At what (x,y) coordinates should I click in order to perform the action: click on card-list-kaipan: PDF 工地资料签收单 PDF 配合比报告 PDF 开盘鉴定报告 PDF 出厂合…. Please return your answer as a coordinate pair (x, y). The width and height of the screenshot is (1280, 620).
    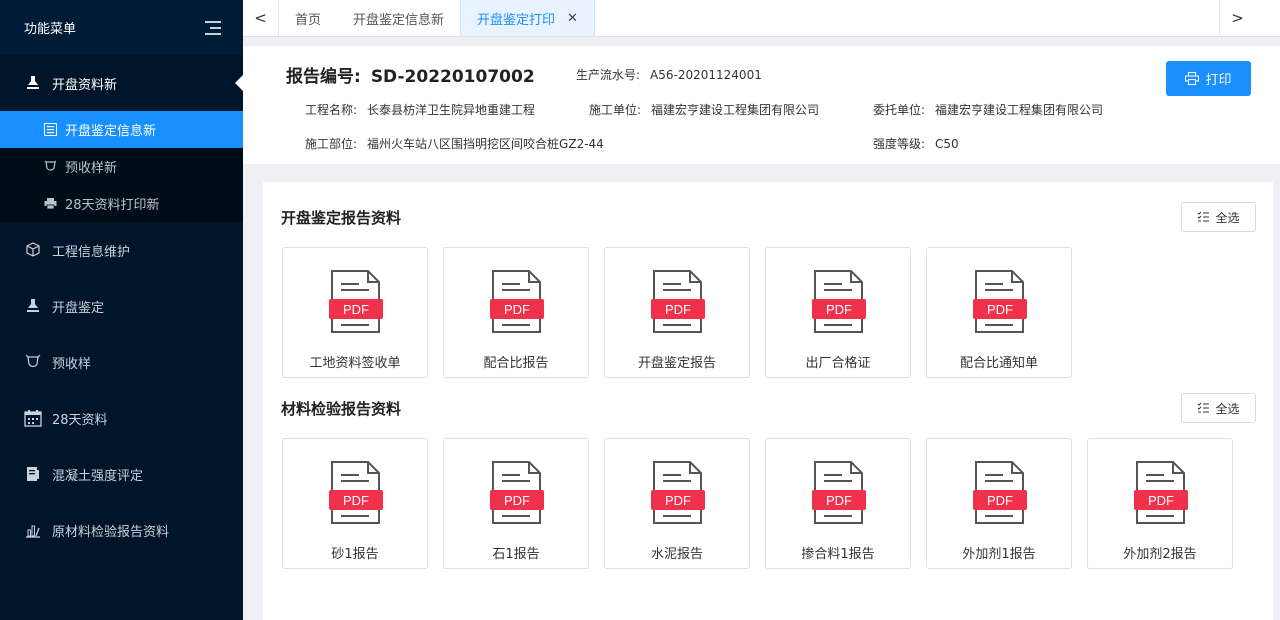
    Looking at the image, I should click on (684, 312).